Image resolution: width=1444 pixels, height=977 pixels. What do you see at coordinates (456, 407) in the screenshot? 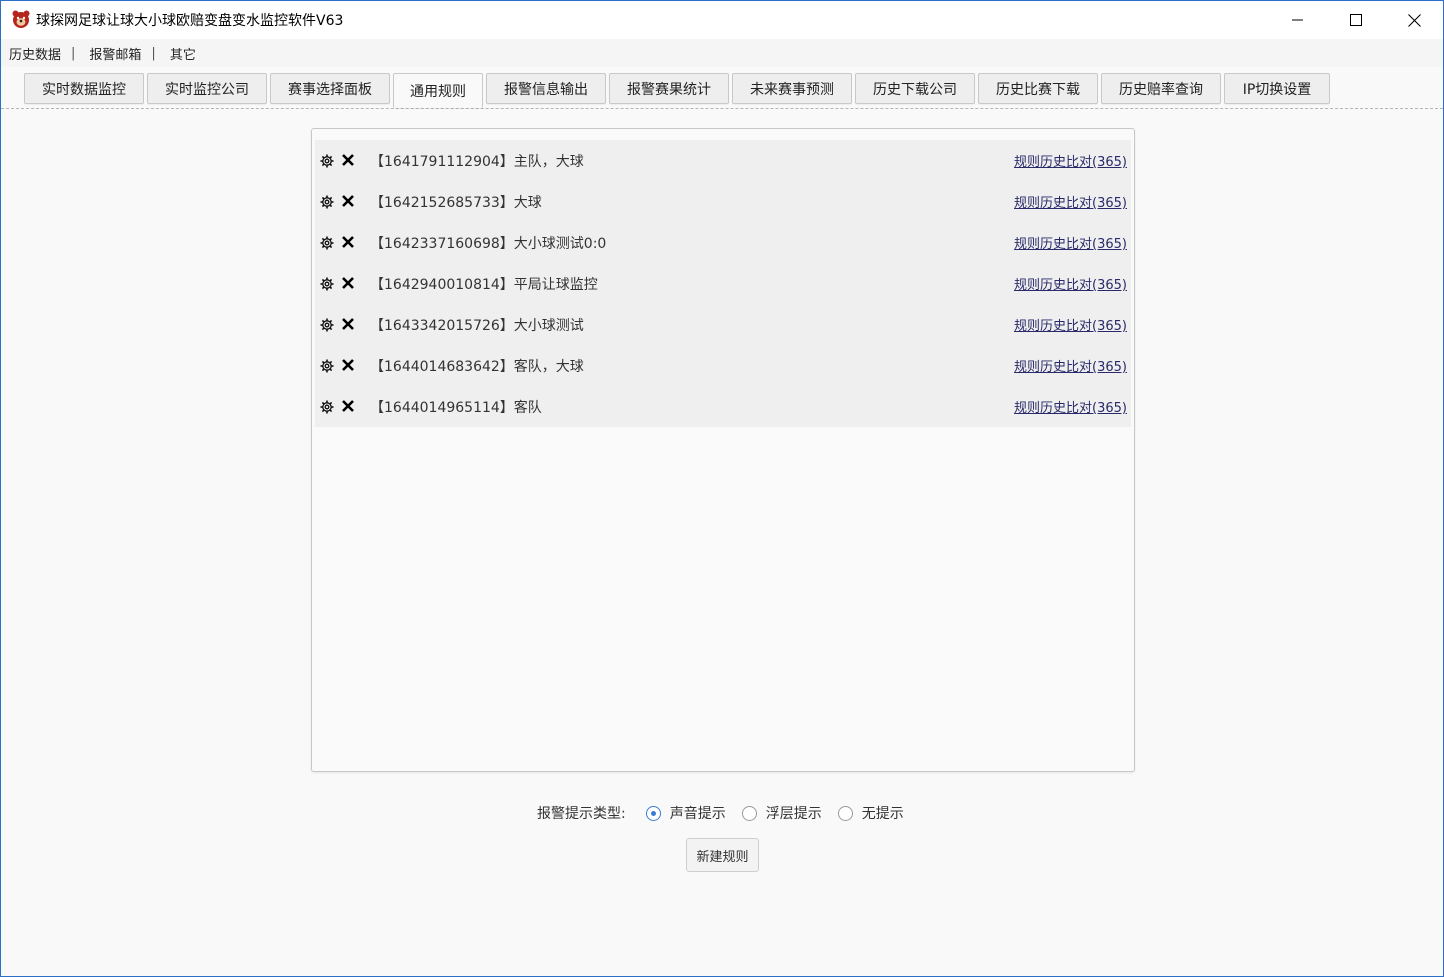
I see `rule-name: 【1644014965114】客队` at bounding box center [456, 407].